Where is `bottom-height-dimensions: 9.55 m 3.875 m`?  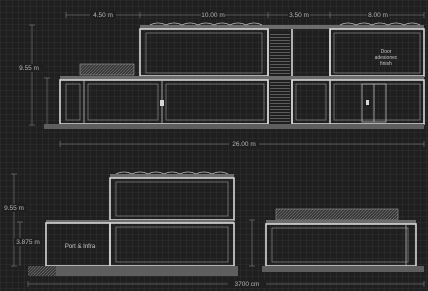 bottom-height-dimensions: 9.55 m 3.875 m is located at coordinates (21, 220).